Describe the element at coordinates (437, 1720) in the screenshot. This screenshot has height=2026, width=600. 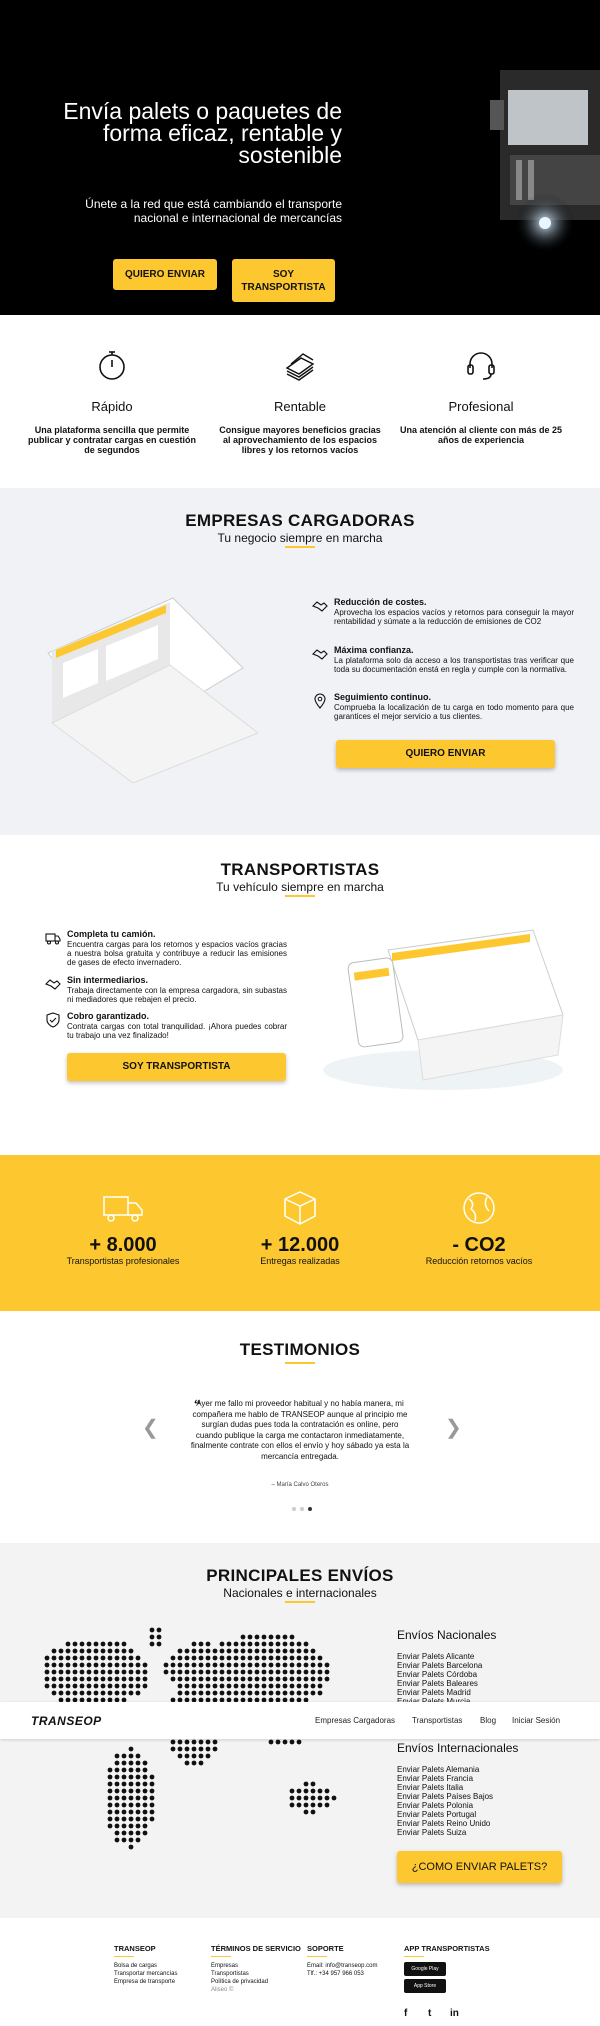
I see `nav-link-carriers: Transportistas` at that location.